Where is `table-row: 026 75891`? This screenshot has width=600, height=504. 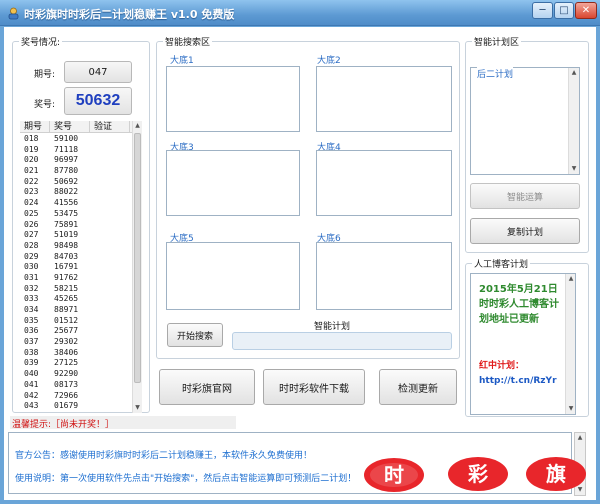
table-row: 026 75891 is located at coordinates (76, 225).